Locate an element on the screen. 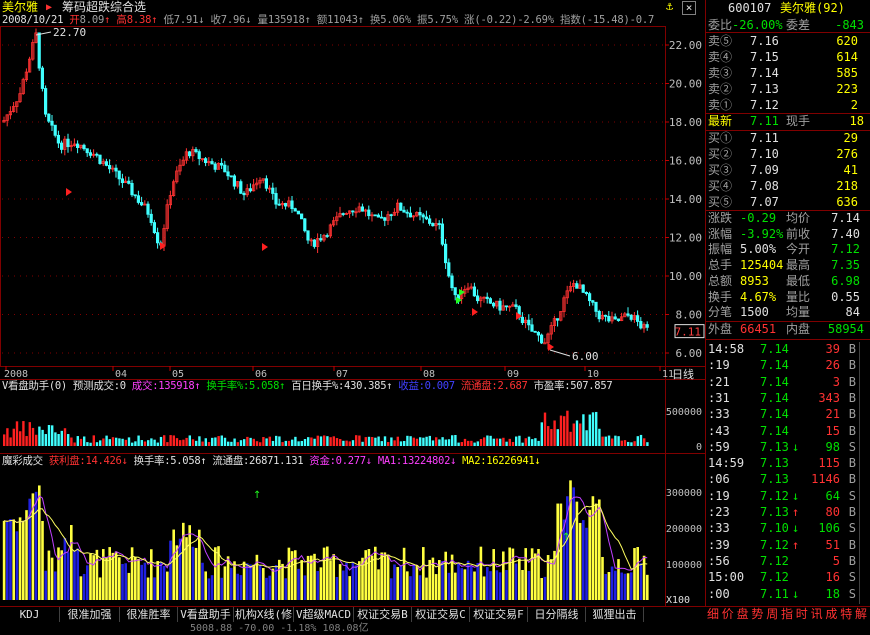 Image resolution: width=870 pixels, height=635 pixels. stat-label: 均量 is located at coordinates (798, 312).